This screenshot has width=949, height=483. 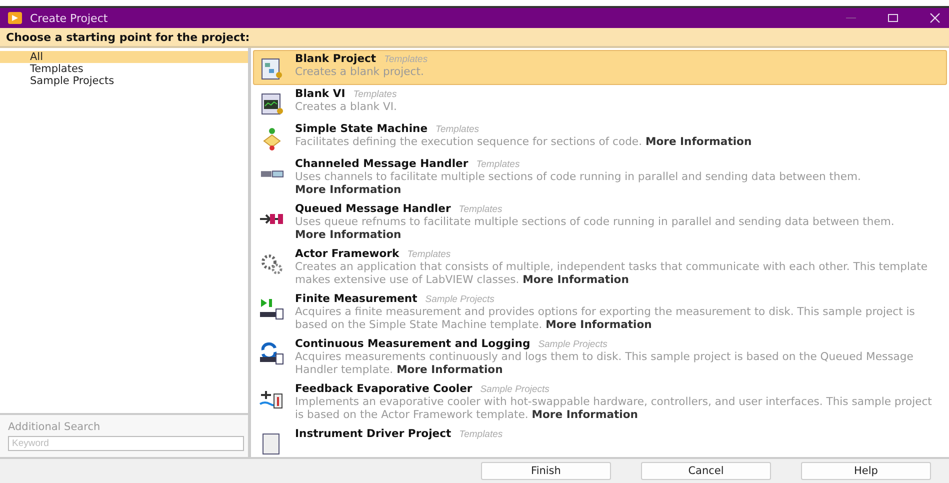 I want to click on project-description: Implements an evaporative cooler with hot-swappable hardware, controllers, and user interfaces. This sample project is based on the Actor Framework template. More Information, so click(x=614, y=408).